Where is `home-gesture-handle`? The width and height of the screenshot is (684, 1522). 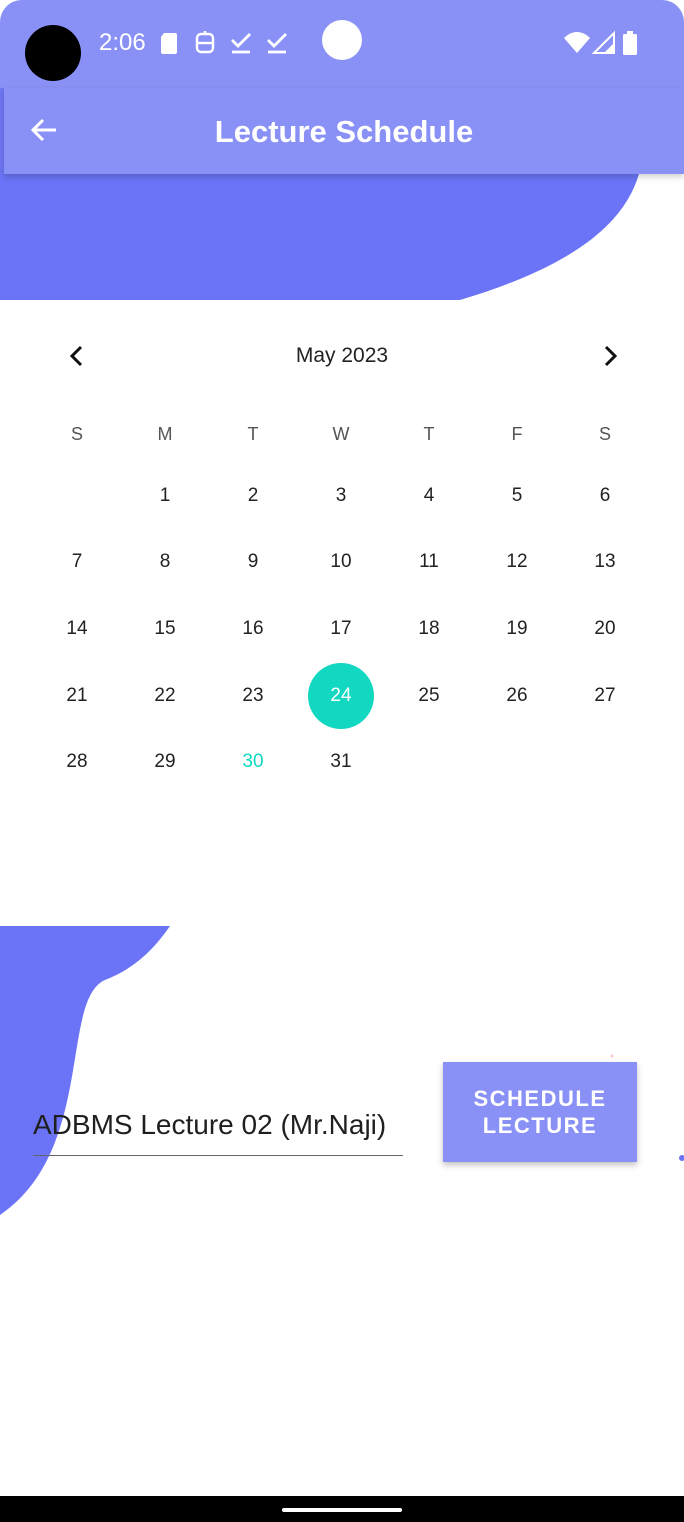 home-gesture-handle is located at coordinates (342, 1510).